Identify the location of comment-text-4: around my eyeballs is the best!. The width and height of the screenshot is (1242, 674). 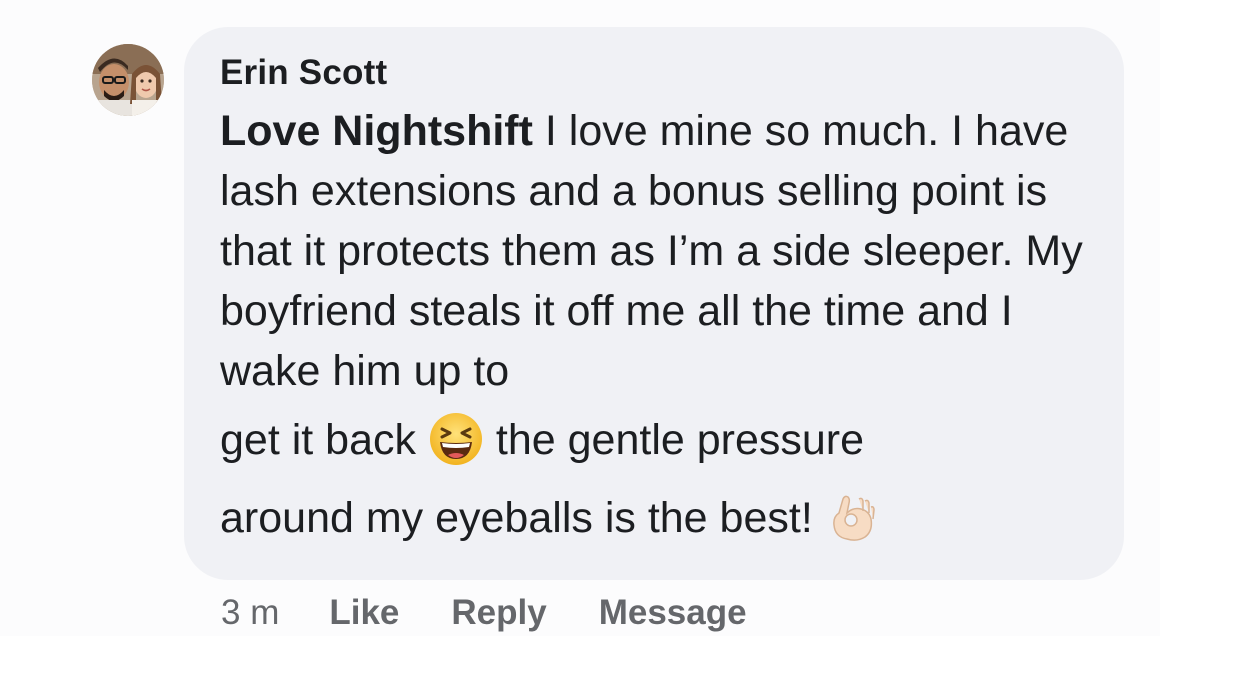
(522, 518).